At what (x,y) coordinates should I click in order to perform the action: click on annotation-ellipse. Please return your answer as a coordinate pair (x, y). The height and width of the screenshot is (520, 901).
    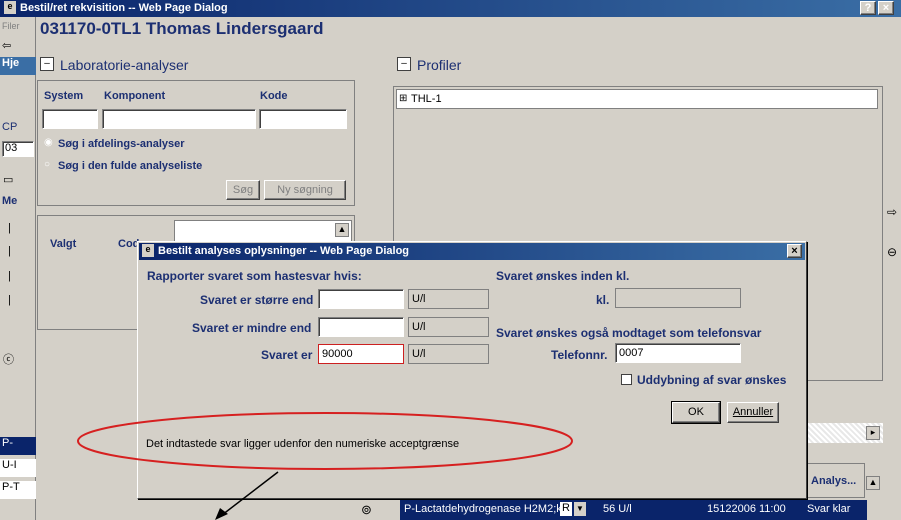
    Looking at the image, I should click on (325, 441).